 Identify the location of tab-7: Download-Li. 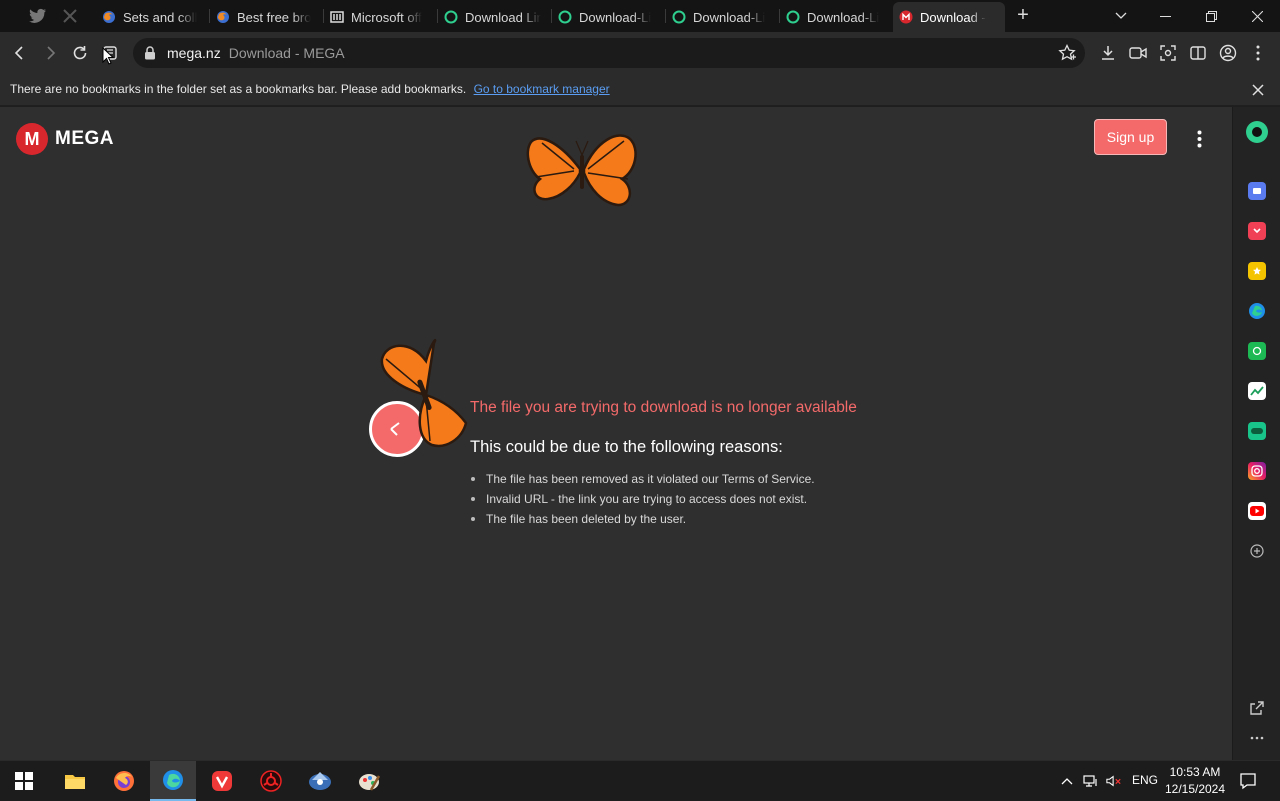
(836, 17).